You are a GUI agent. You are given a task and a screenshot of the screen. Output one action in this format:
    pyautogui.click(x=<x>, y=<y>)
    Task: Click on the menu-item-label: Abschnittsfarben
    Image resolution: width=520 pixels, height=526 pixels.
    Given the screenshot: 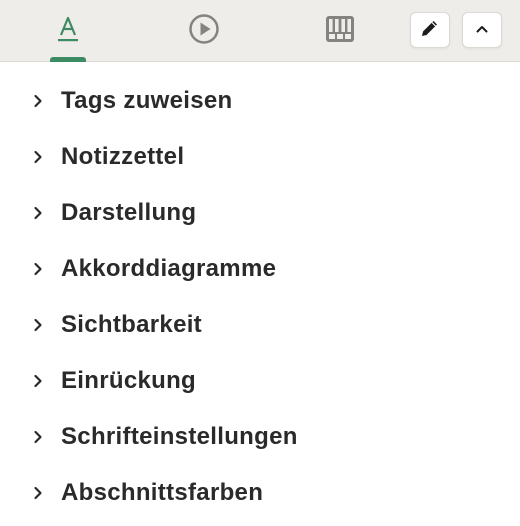 What is the action you would take?
    pyautogui.click(x=162, y=492)
    